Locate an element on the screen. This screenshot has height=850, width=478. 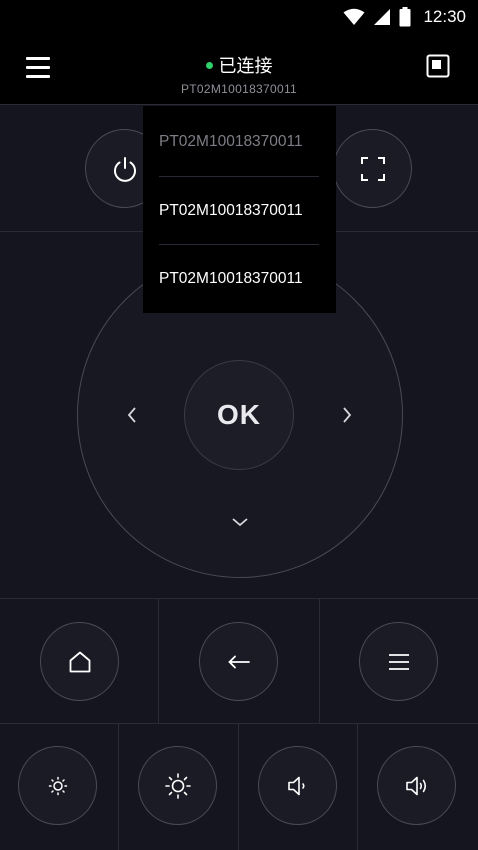
connection-info: 已连接 PT02M10018370011 is located at coordinates (239, 74).